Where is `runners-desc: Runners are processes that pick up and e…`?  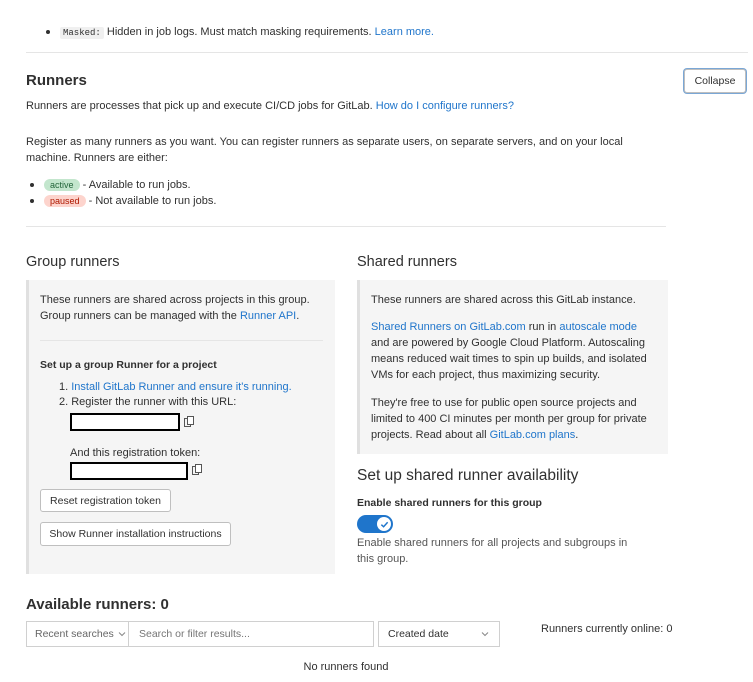 runners-desc: Runners are processes that pick up and e… is located at coordinates (346, 106).